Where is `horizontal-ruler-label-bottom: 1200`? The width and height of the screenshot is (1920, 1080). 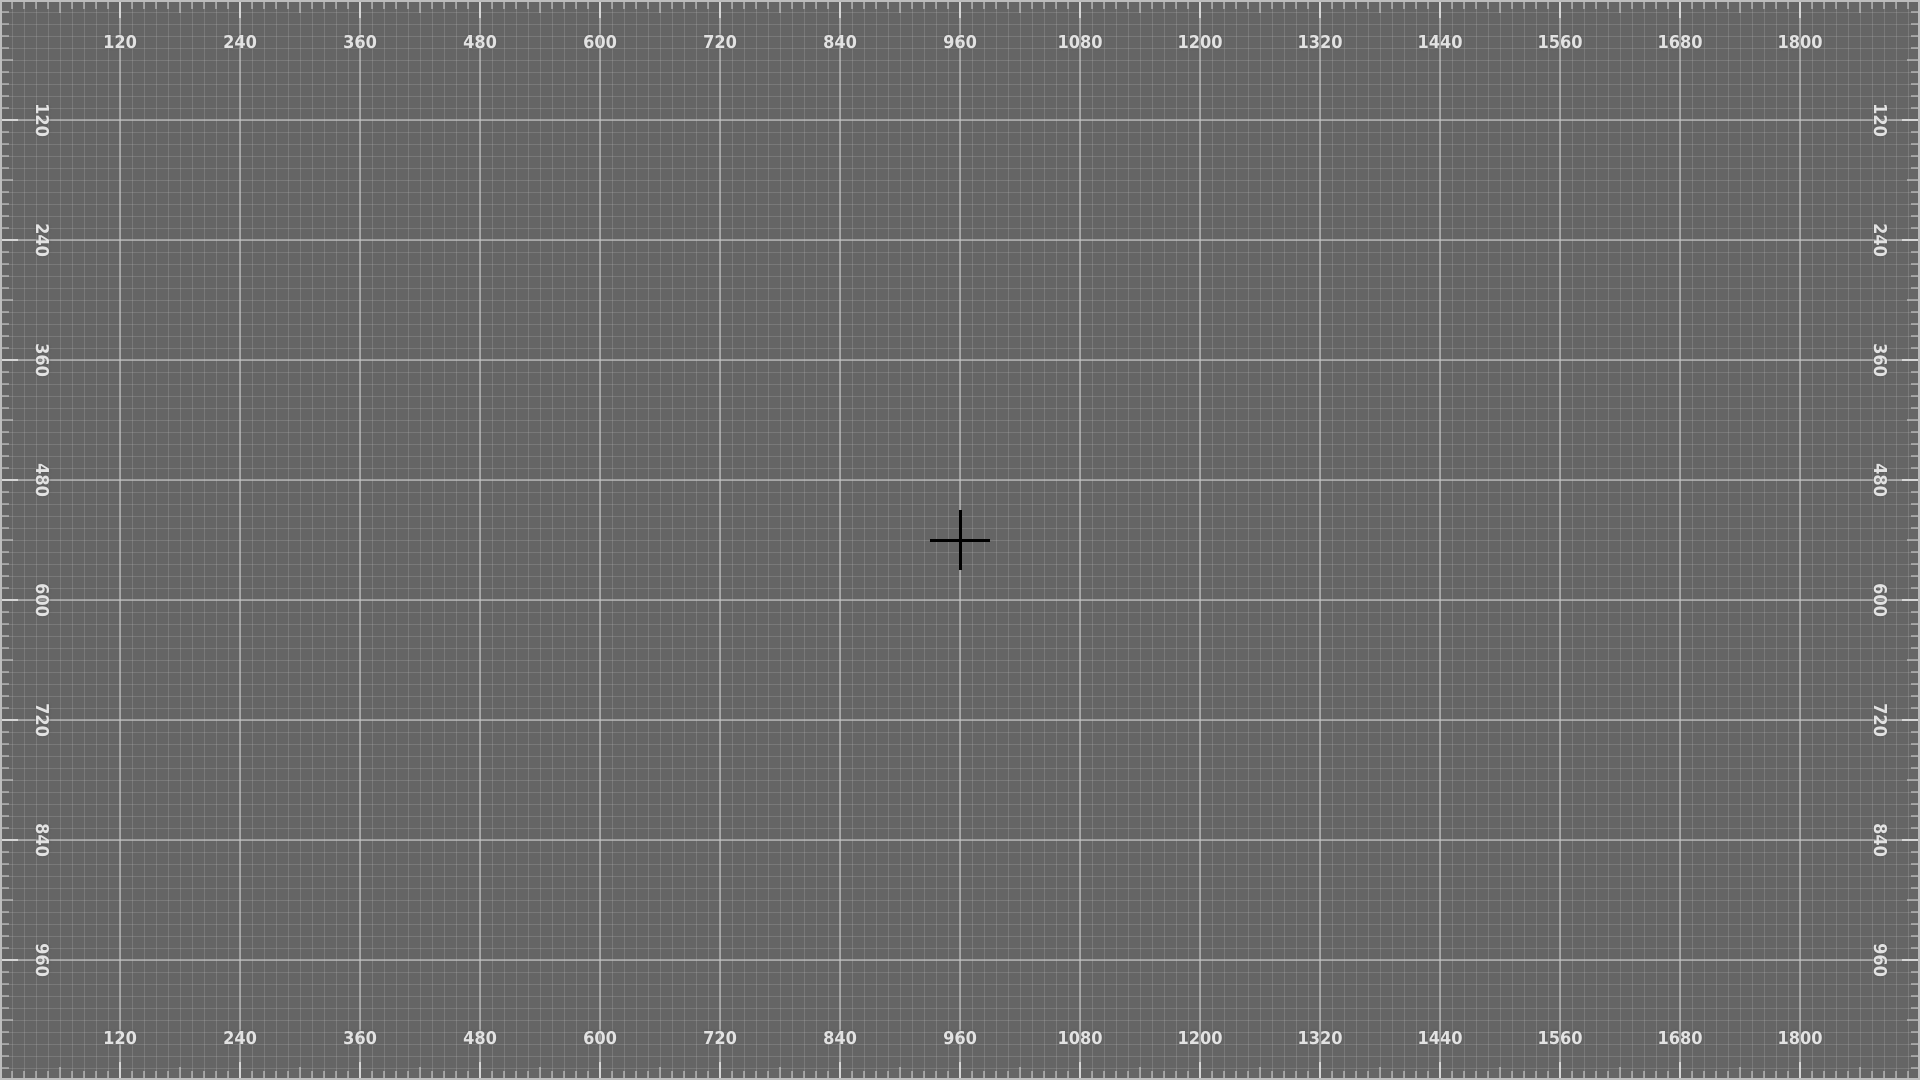 horizontal-ruler-label-bottom: 1200 is located at coordinates (1200, 1038).